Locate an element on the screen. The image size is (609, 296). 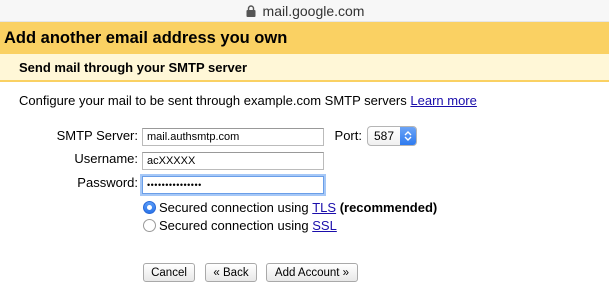
tls-label: Secured connection using is located at coordinates (234, 207).